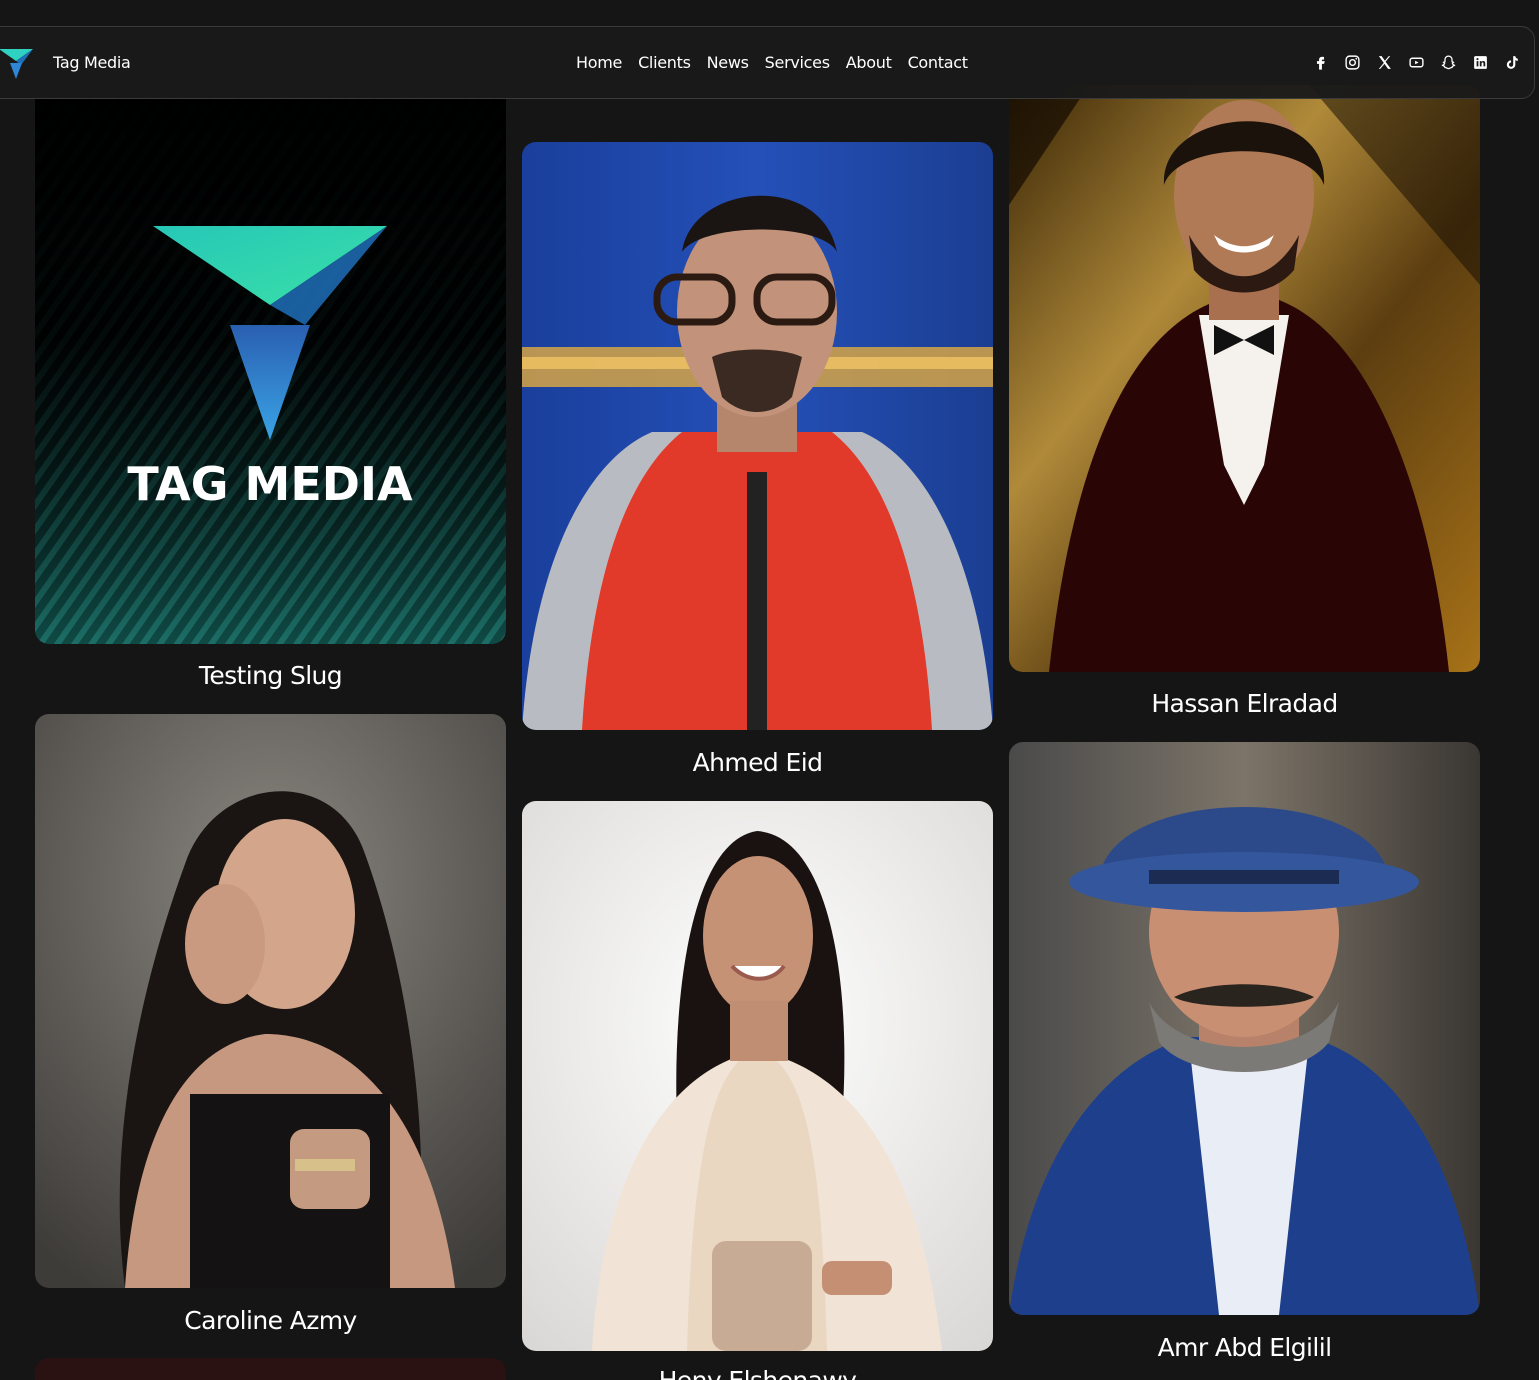 Image resolution: width=1539 pixels, height=1380 pixels. What do you see at coordinates (1320, 62) in the screenshot?
I see `facebook-icon` at bounding box center [1320, 62].